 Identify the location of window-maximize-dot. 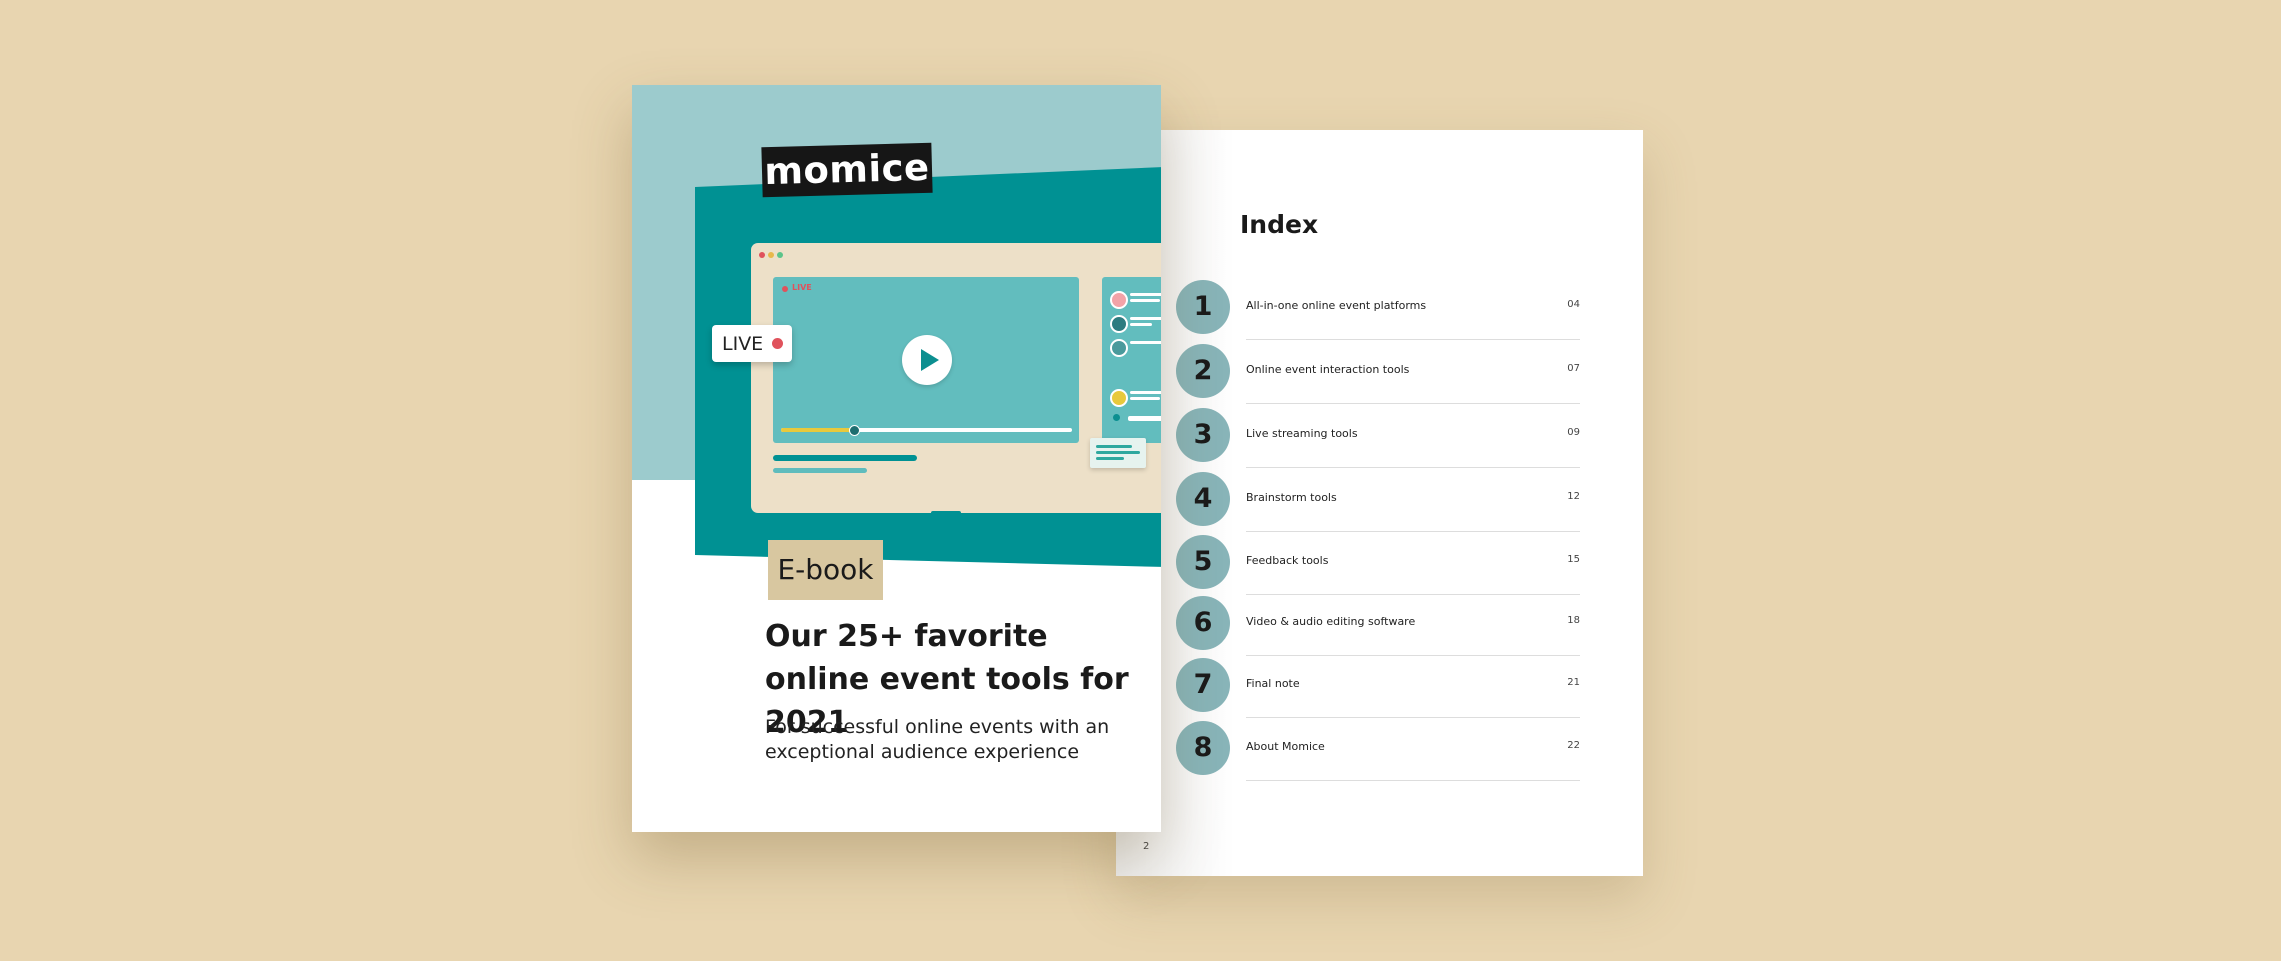
(780, 255).